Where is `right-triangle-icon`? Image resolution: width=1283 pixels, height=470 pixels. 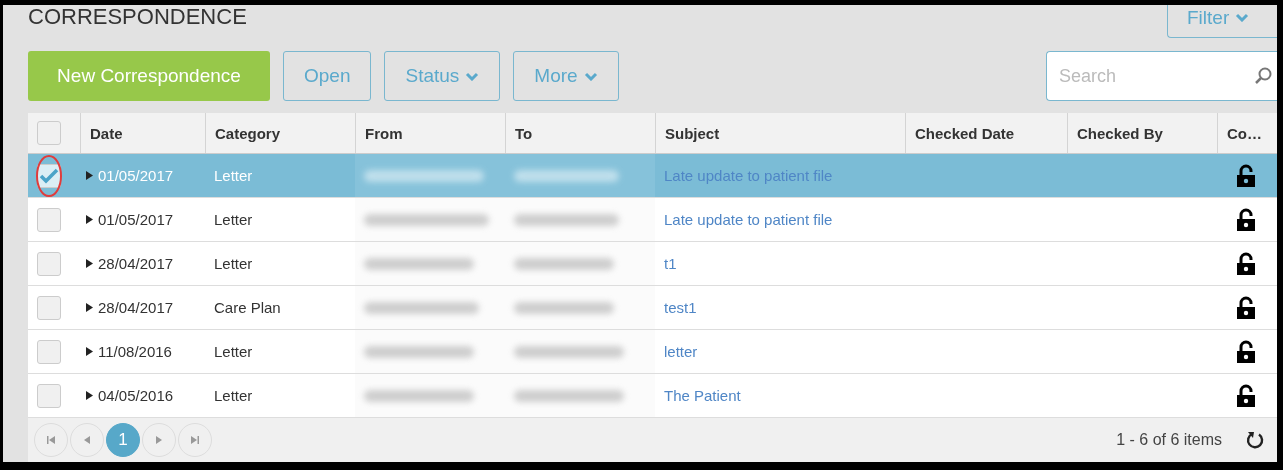
right-triangle-icon is located at coordinates (159, 440).